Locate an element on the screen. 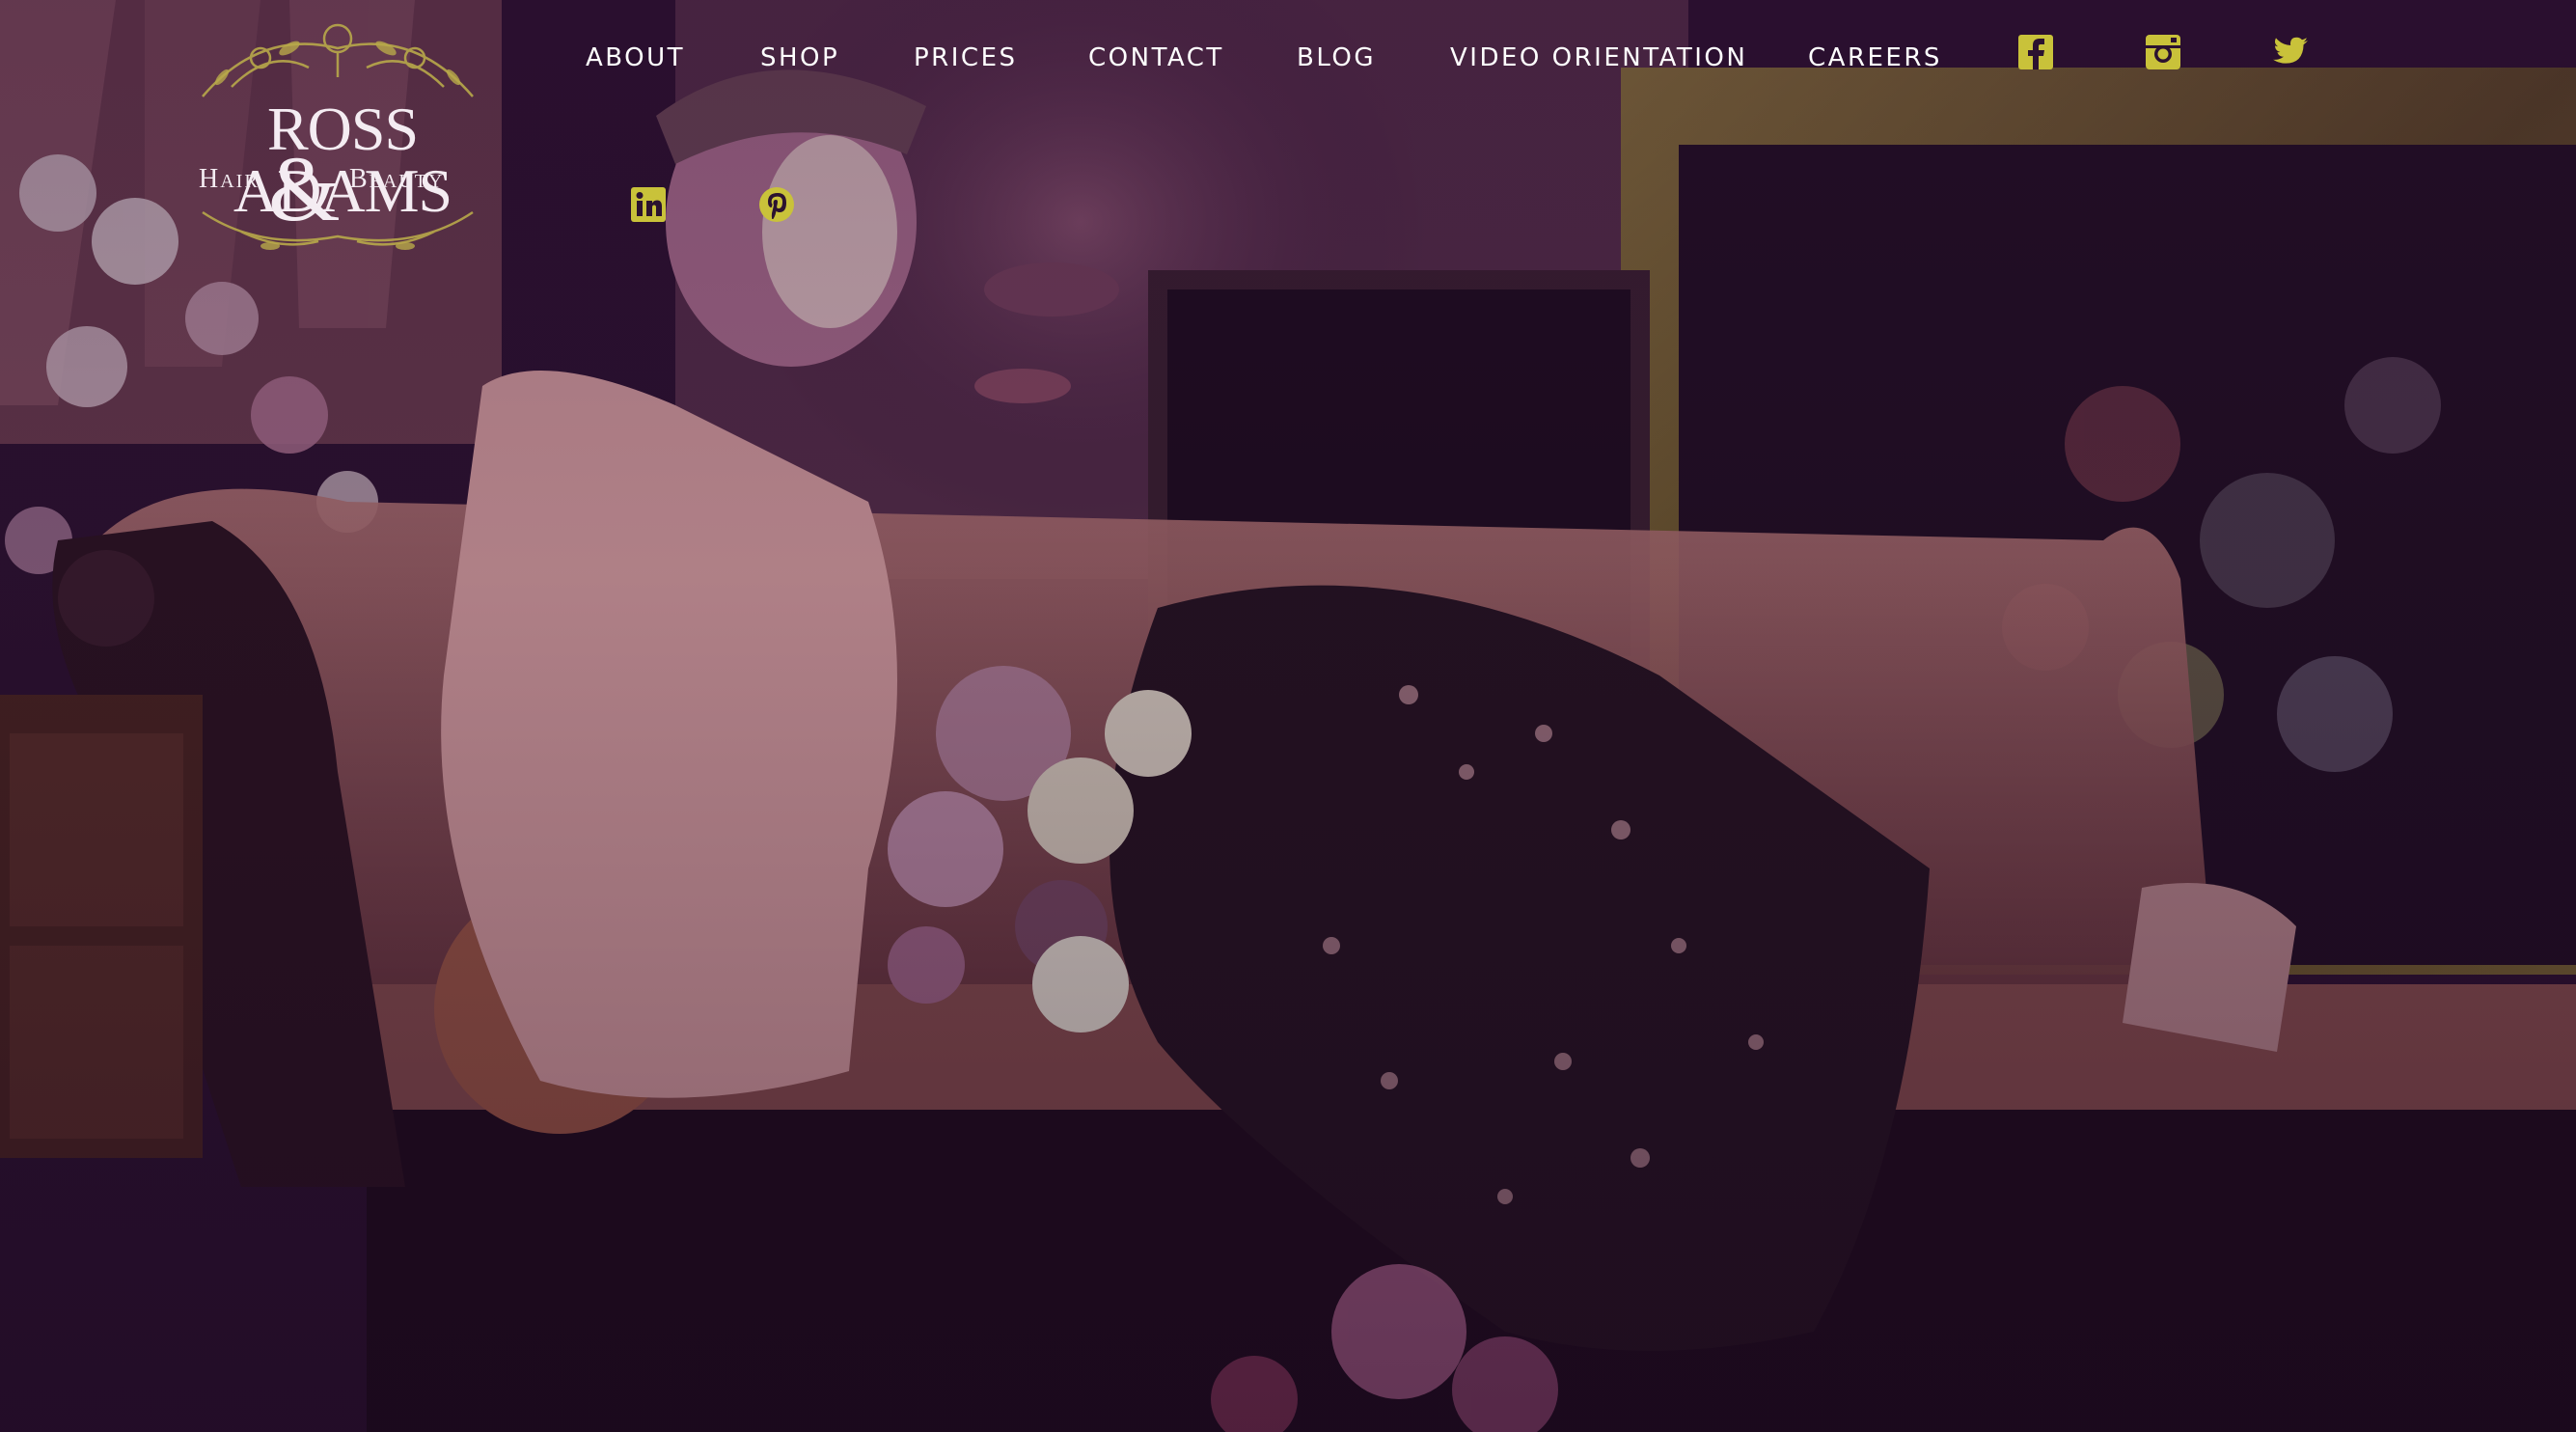  pinterest-icon is located at coordinates (777, 205).